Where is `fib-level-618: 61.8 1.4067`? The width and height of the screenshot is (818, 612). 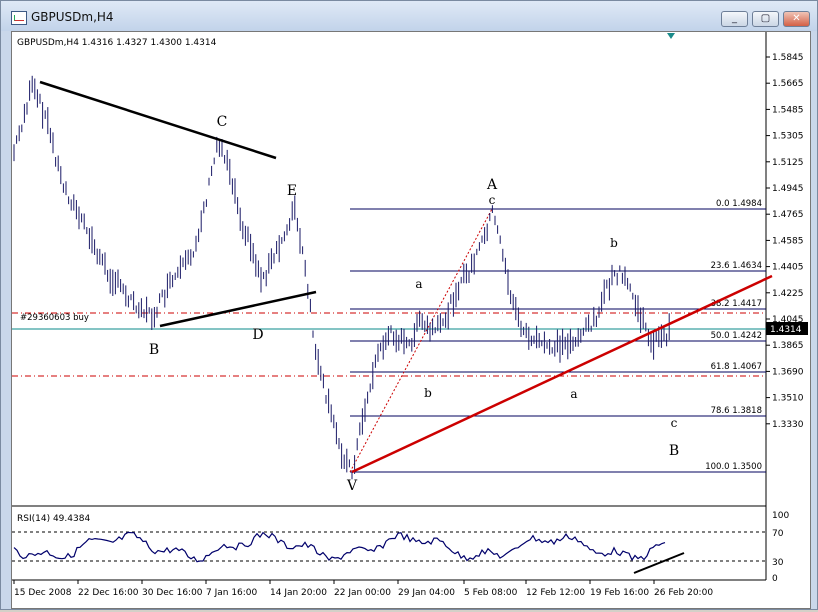 fib-level-618: 61.8 1.4067 is located at coordinates (736, 367).